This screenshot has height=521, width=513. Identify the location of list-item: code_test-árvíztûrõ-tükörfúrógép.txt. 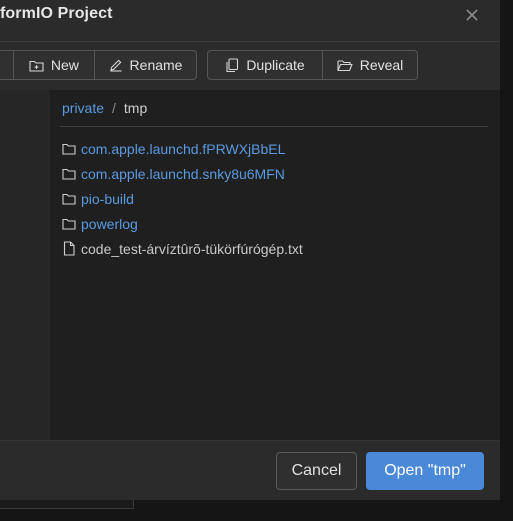
(182, 248).